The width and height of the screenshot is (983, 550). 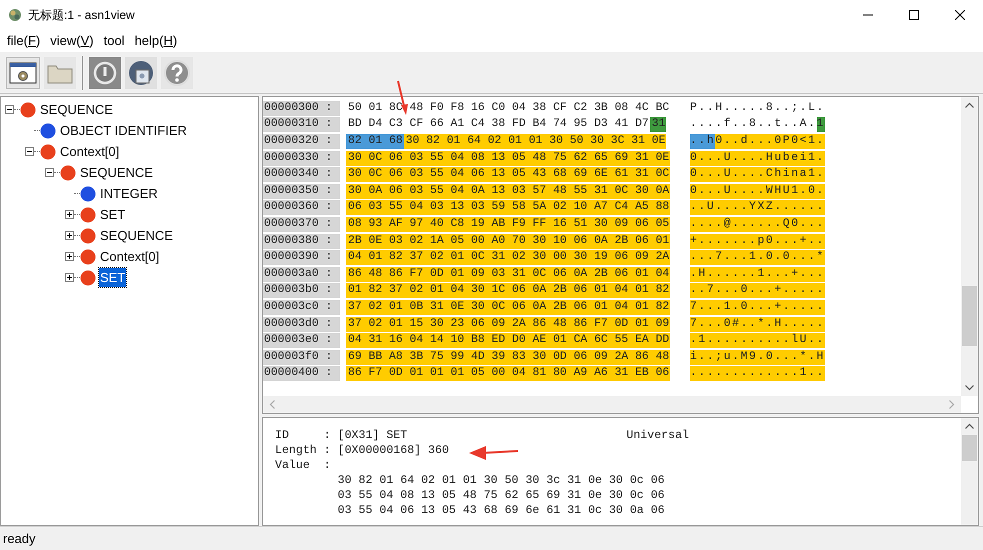 What do you see at coordinates (301, 191) in the screenshot?
I see `row-address: 00000350 :` at bounding box center [301, 191].